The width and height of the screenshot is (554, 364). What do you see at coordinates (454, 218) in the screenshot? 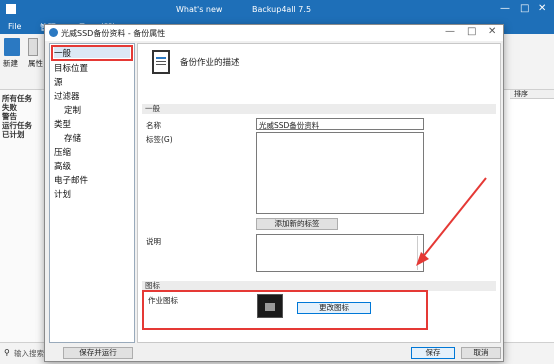
I see `arrow-line` at bounding box center [454, 218].